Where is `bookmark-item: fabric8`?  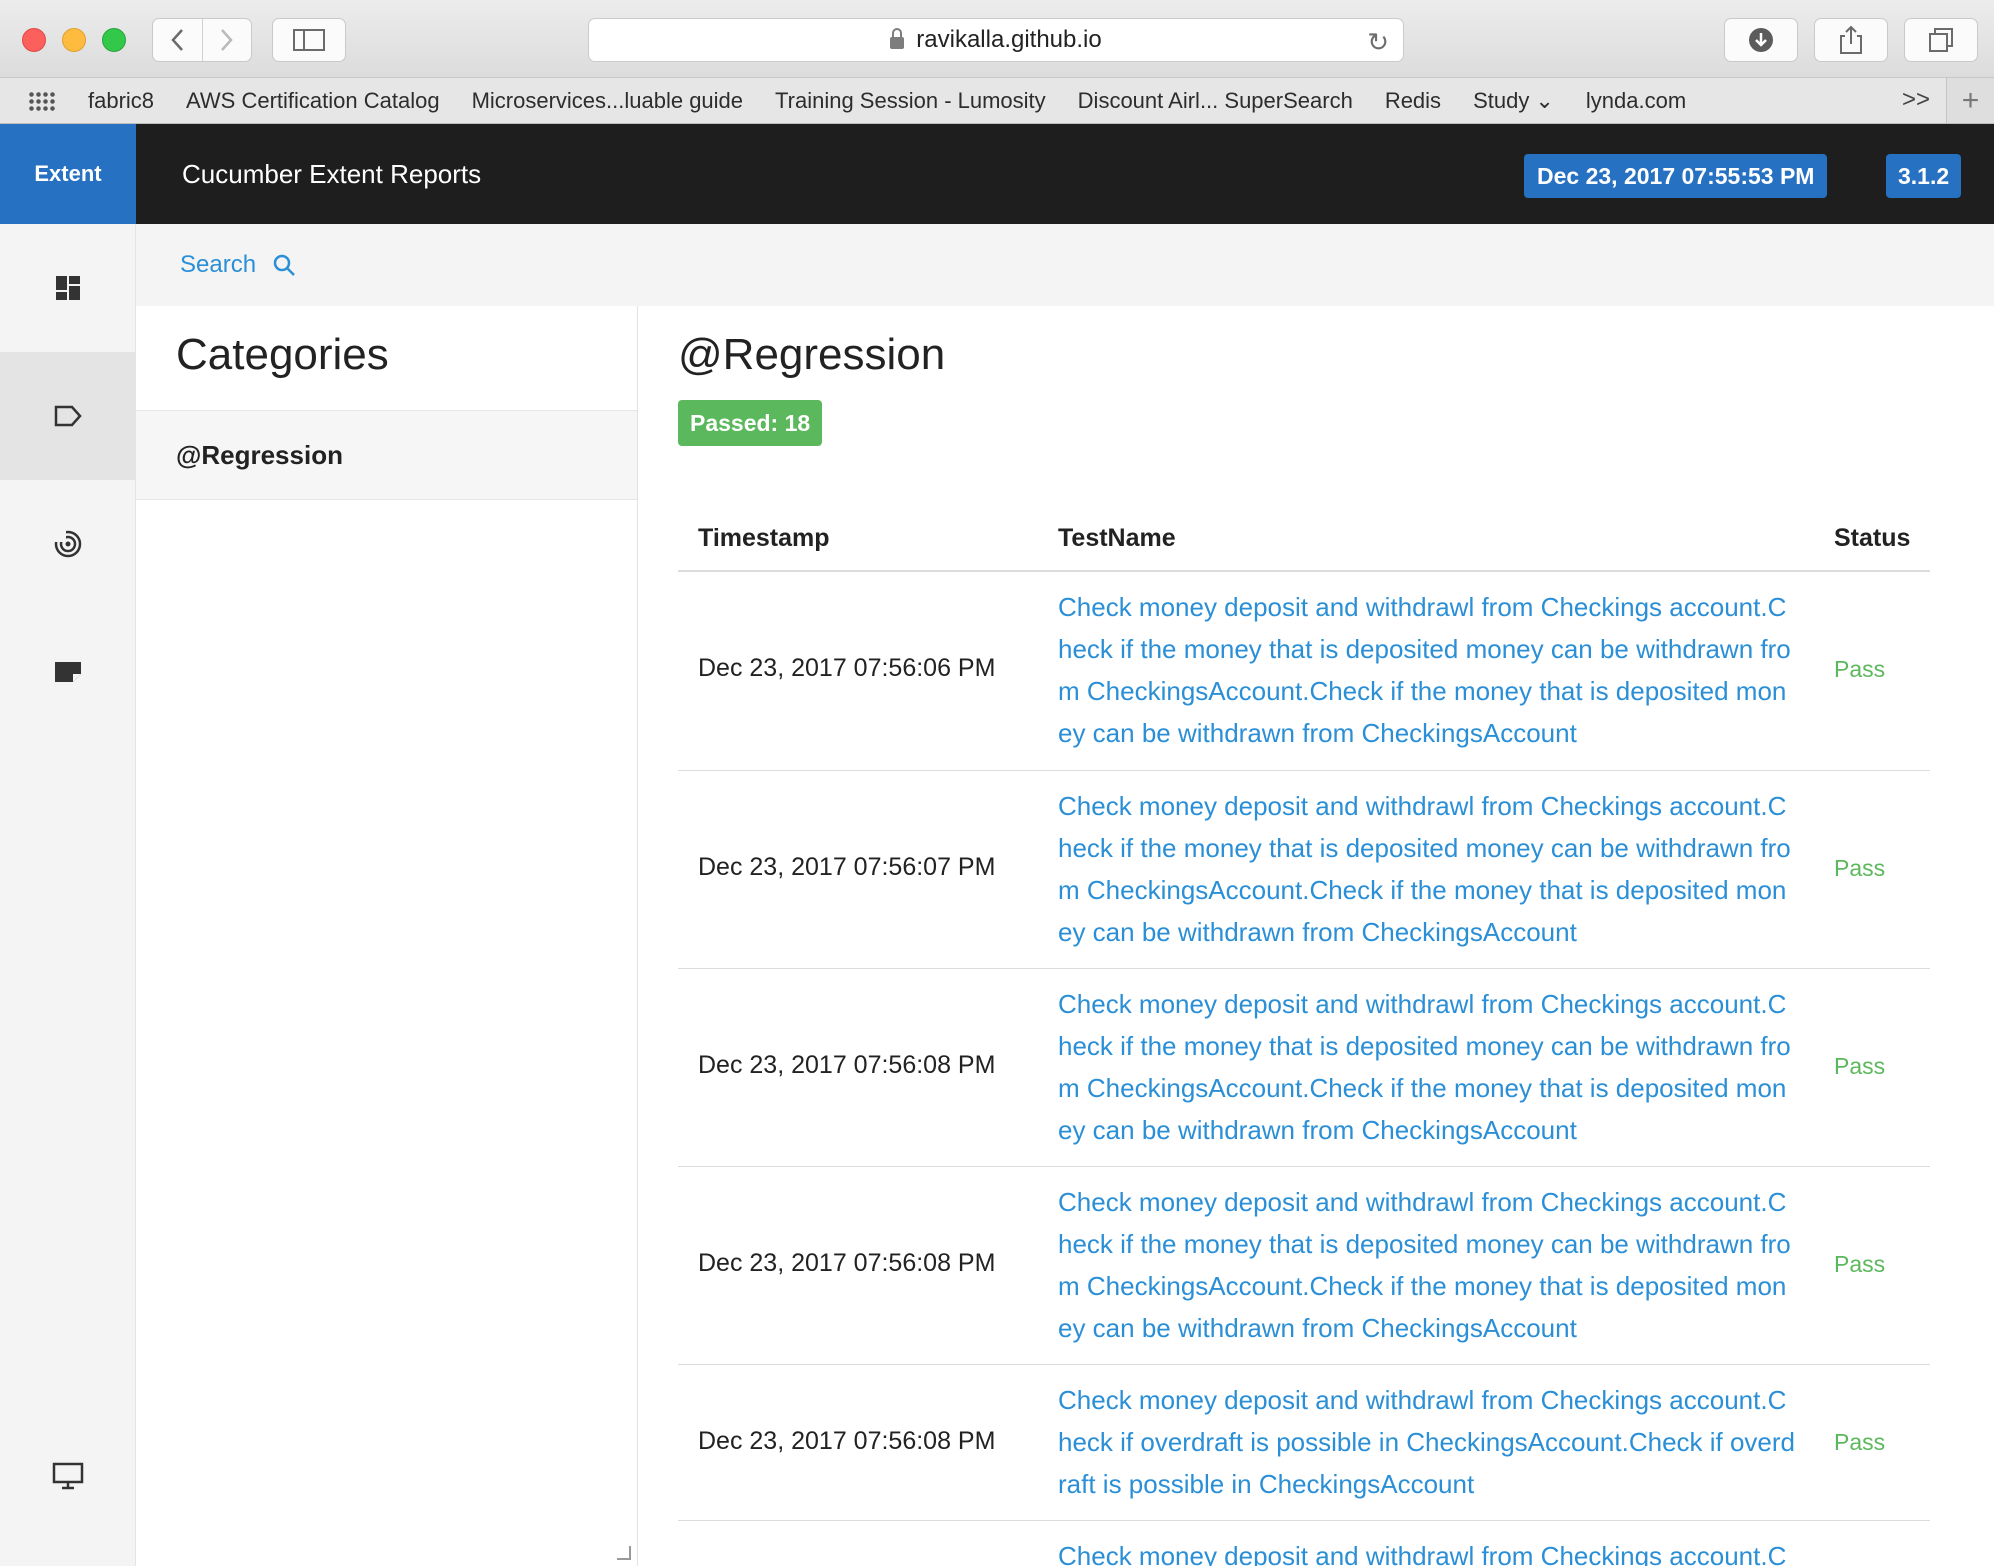 bookmark-item: fabric8 is located at coordinates (121, 101).